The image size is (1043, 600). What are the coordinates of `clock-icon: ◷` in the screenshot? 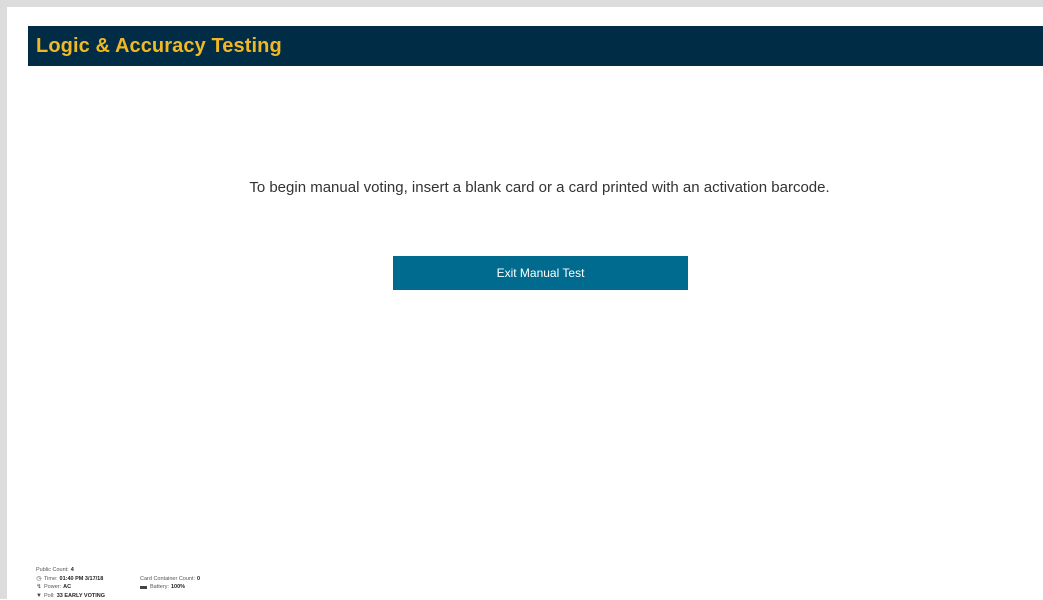 It's located at (39, 579).